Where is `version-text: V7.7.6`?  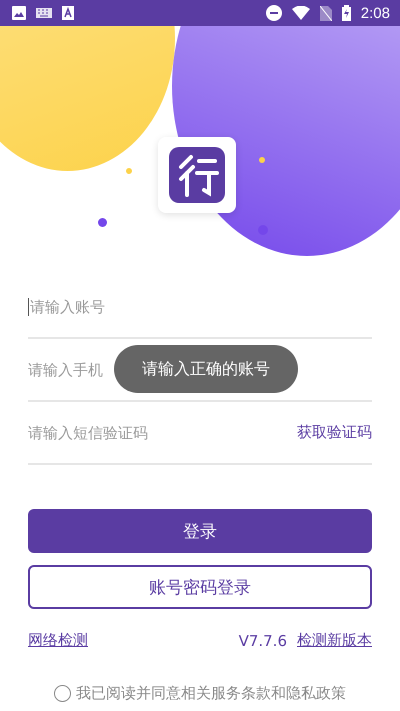 version-text: V7.7.6 is located at coordinates (262, 641).